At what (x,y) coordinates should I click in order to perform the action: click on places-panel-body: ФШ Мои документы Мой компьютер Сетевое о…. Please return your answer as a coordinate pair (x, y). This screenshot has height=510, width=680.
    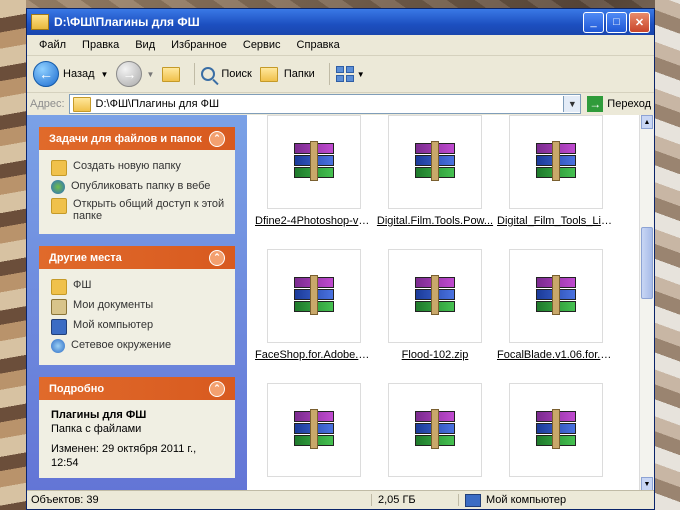
    Looking at the image, I should click on (137, 317).